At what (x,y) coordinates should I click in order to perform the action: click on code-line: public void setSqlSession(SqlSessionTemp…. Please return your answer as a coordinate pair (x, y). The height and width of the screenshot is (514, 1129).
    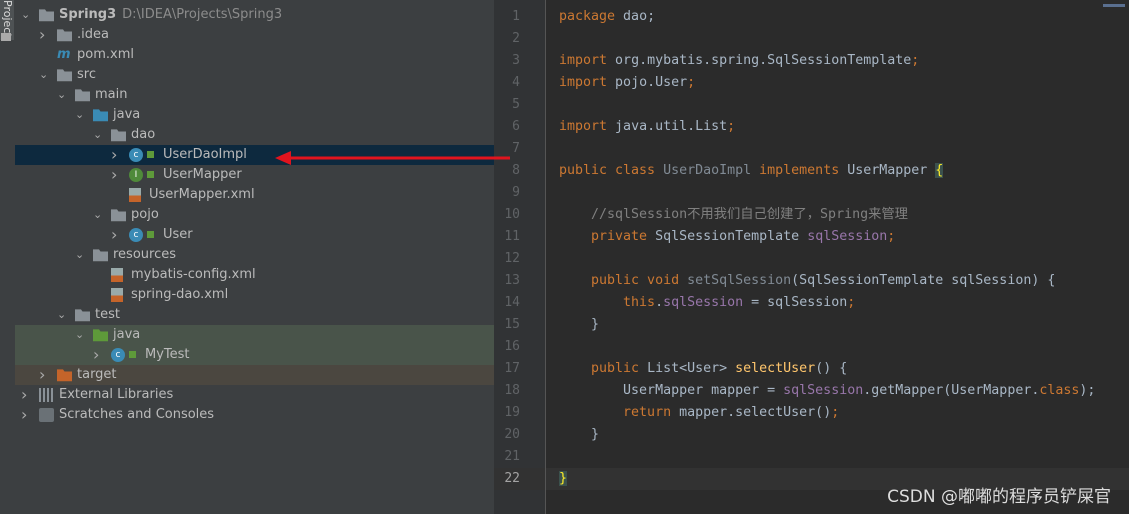
    Looking at the image, I should click on (807, 281).